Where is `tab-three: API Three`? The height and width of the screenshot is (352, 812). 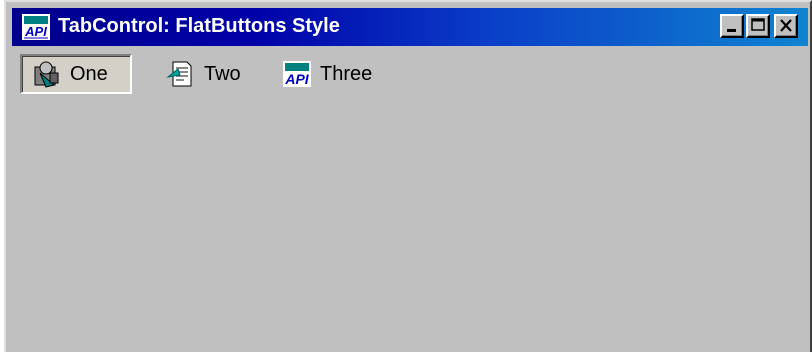
tab-three: API Three is located at coordinates (341, 74).